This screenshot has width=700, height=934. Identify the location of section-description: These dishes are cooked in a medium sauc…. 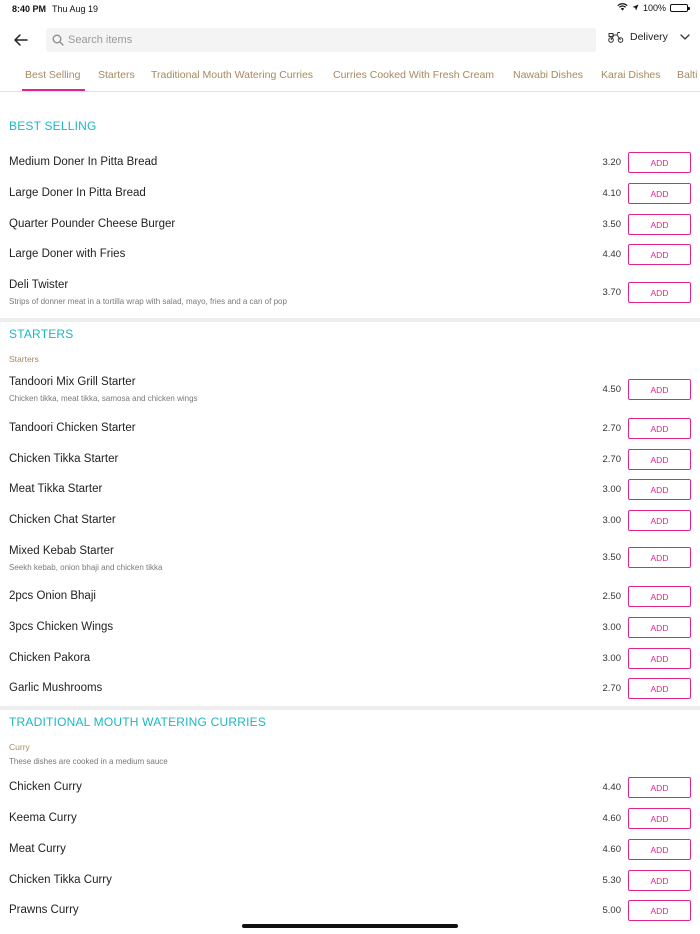
(88, 761).